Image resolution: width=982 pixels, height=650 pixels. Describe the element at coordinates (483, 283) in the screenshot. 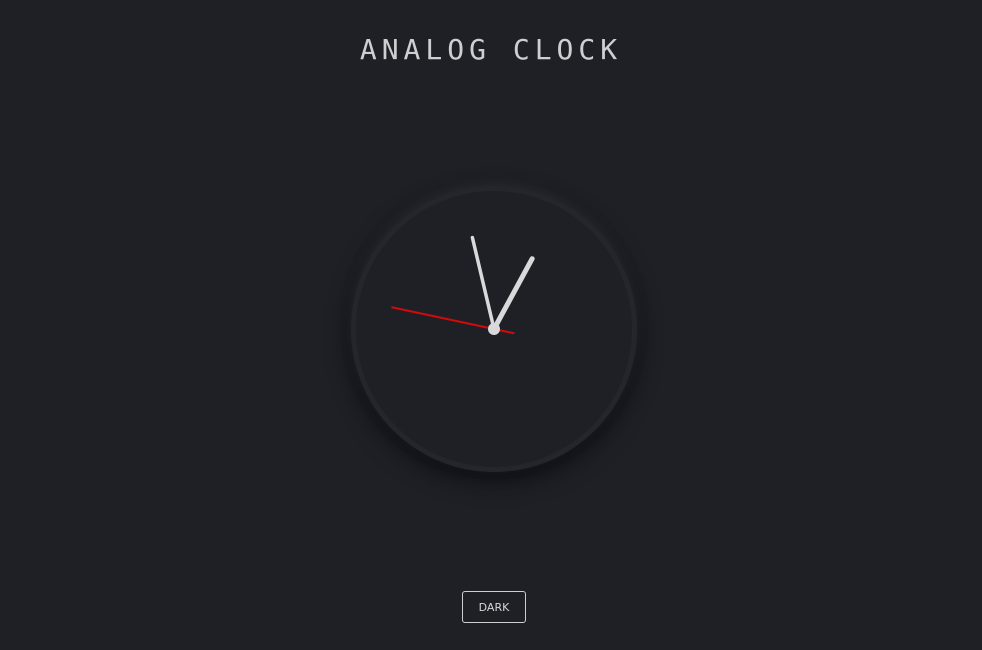

I see `minute-hand` at that location.